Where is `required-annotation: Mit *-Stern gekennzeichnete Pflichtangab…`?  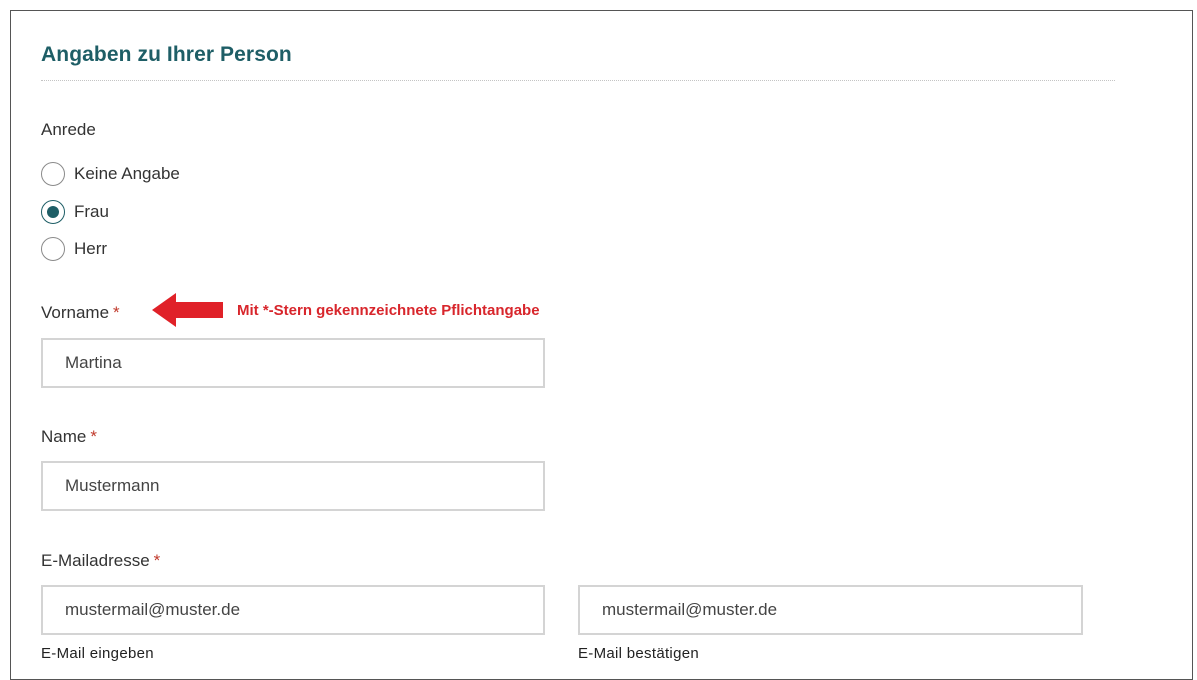 required-annotation: Mit *-Stern gekennzeichnete Pflichtangab… is located at coordinates (388, 310).